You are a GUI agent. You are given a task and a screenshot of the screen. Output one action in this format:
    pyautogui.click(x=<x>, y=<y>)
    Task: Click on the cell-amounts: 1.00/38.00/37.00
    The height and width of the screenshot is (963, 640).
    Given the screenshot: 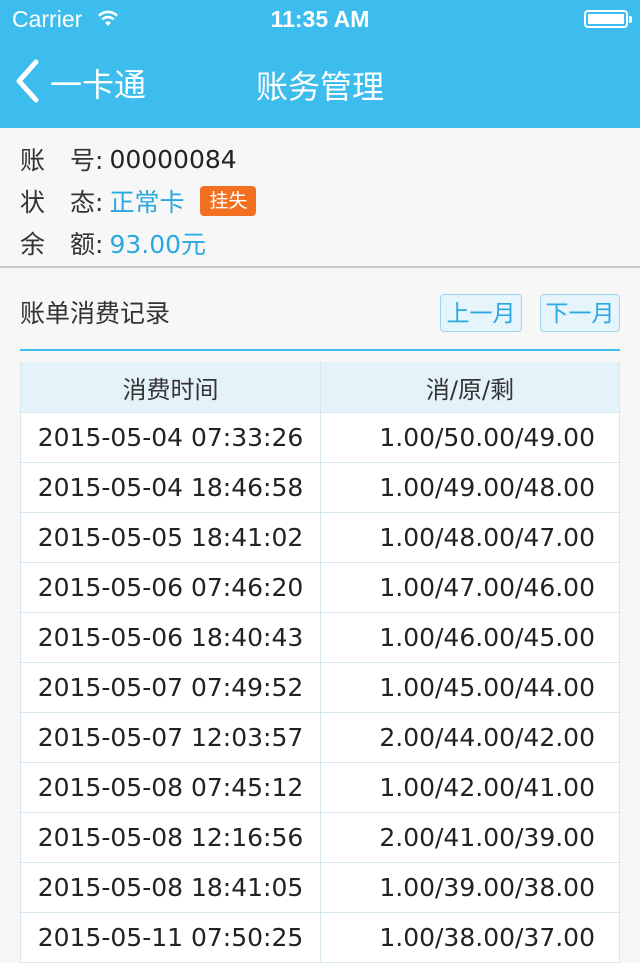 What is the action you would take?
    pyautogui.click(x=487, y=937)
    